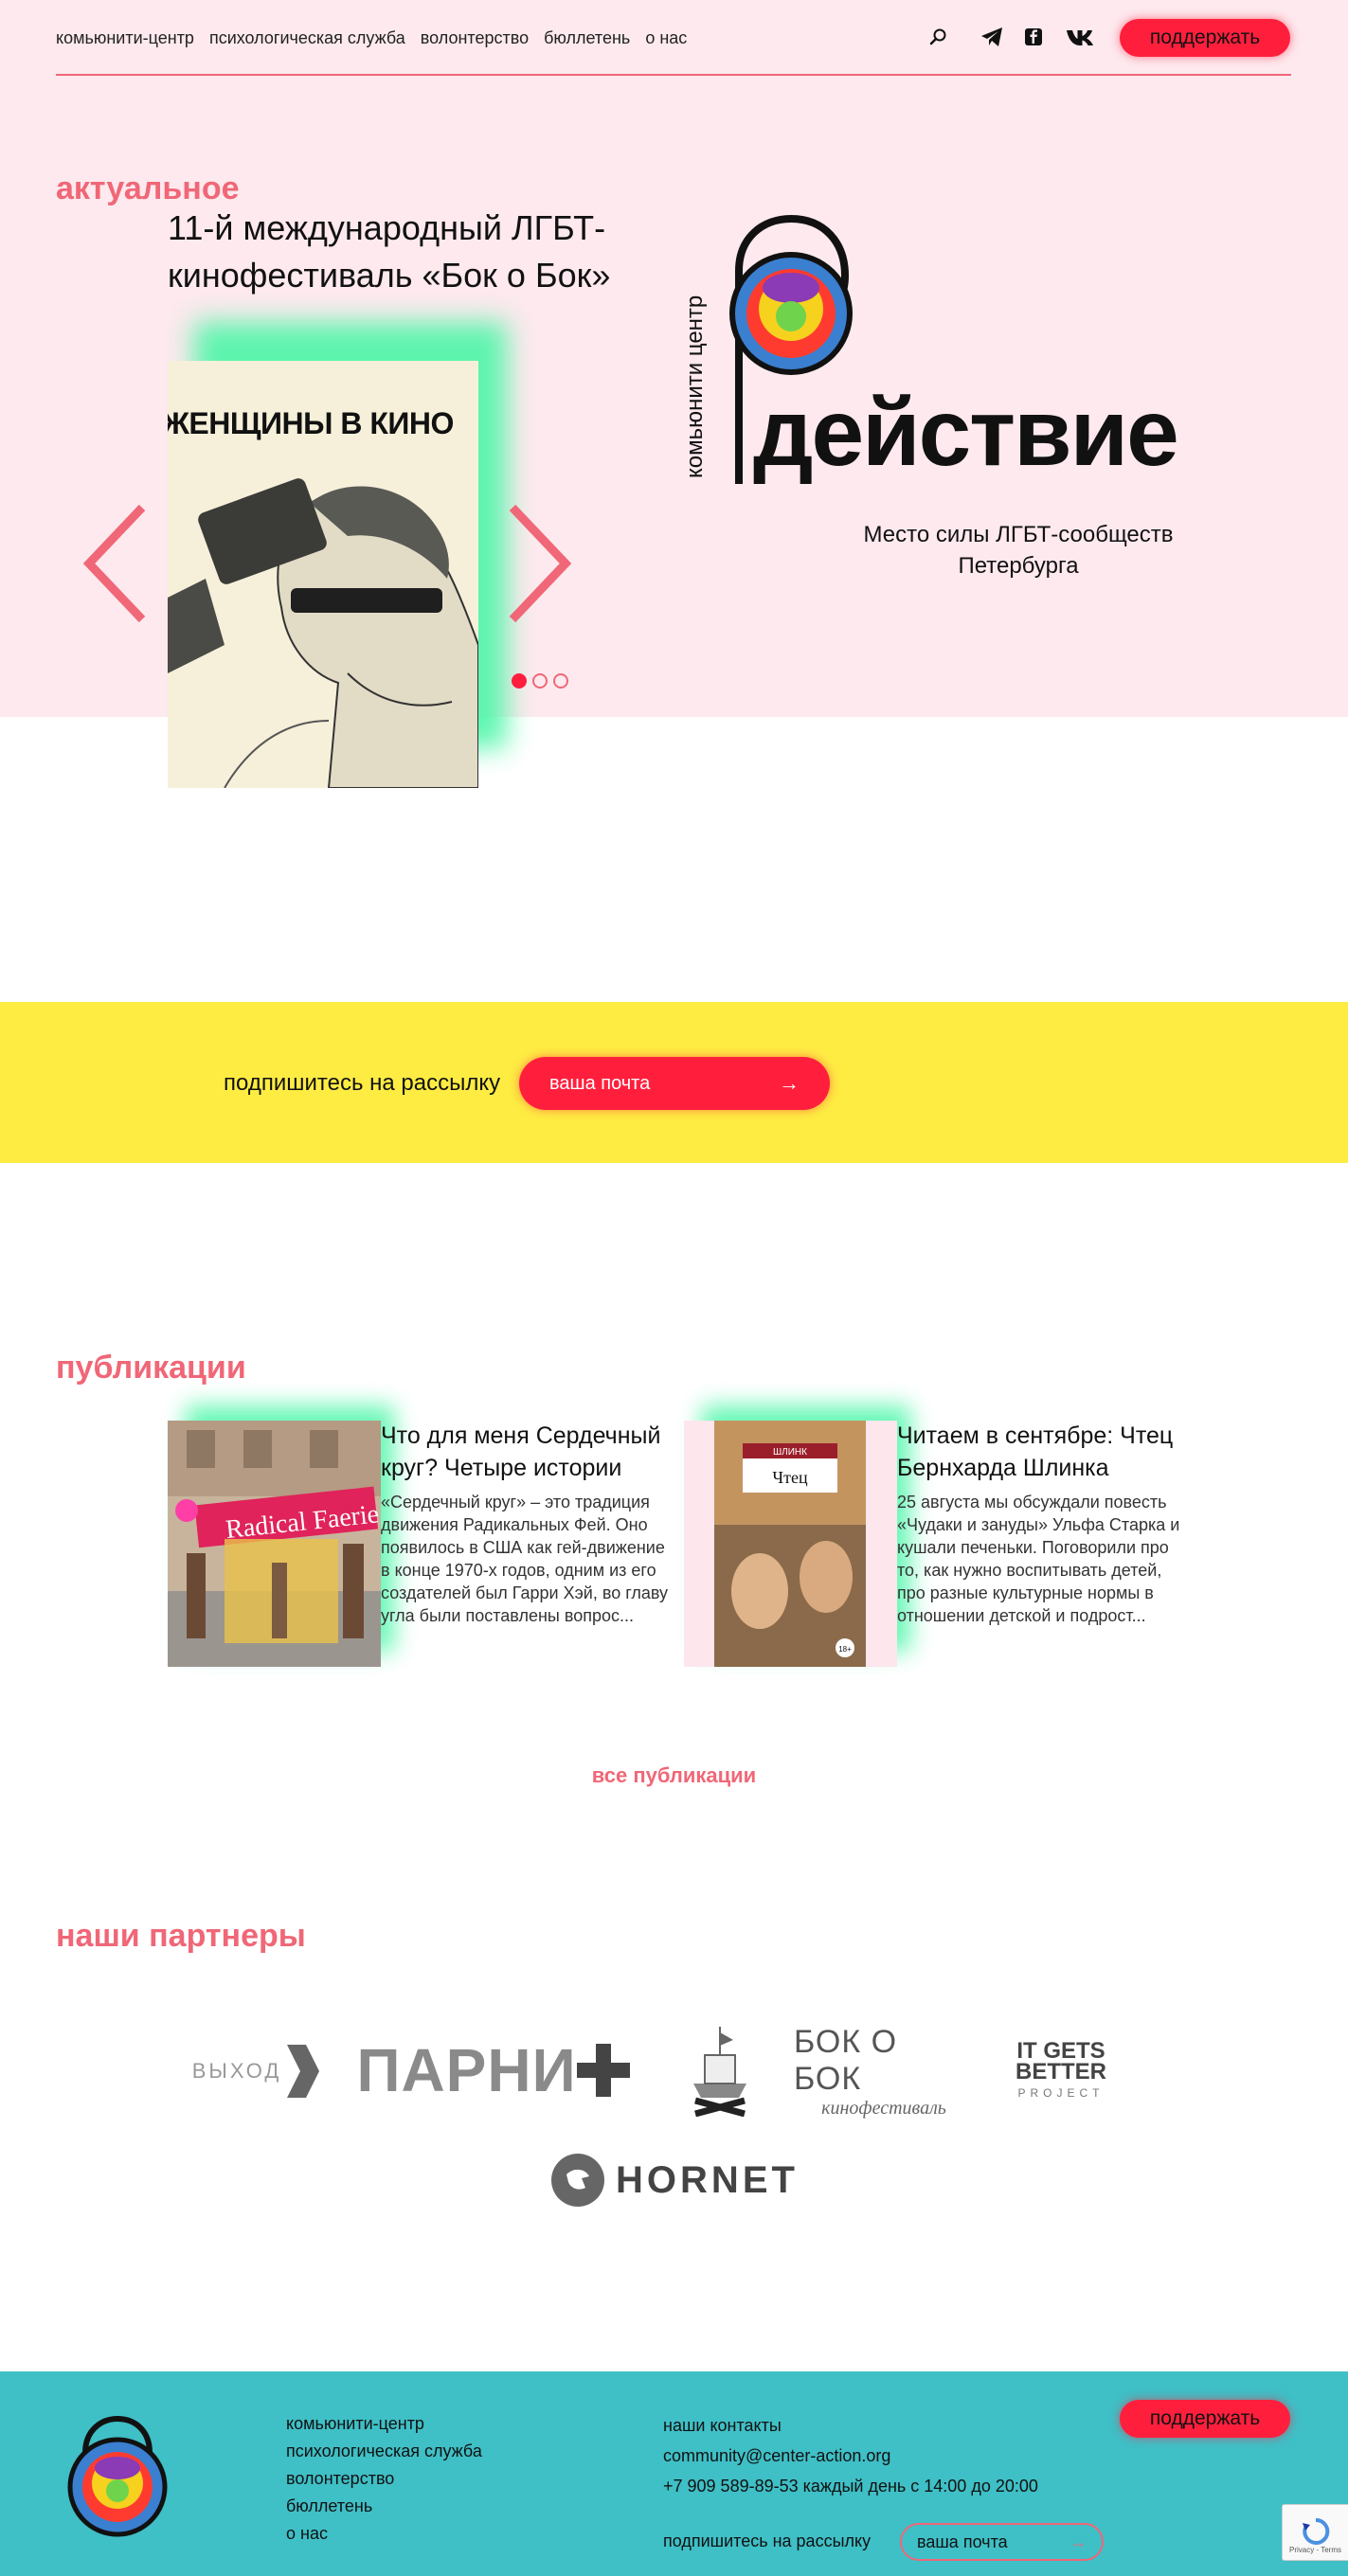 This screenshot has height=2576, width=1348. Describe the element at coordinates (790, 1477) in the screenshot. I see `pub2-book-title: Чтец` at that location.